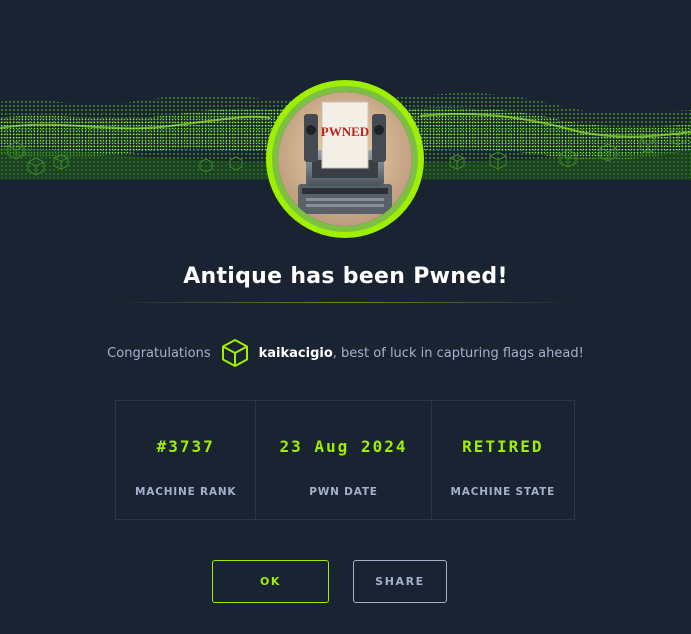  What do you see at coordinates (503, 446) in the screenshot?
I see `stat-value: RETIRED` at bounding box center [503, 446].